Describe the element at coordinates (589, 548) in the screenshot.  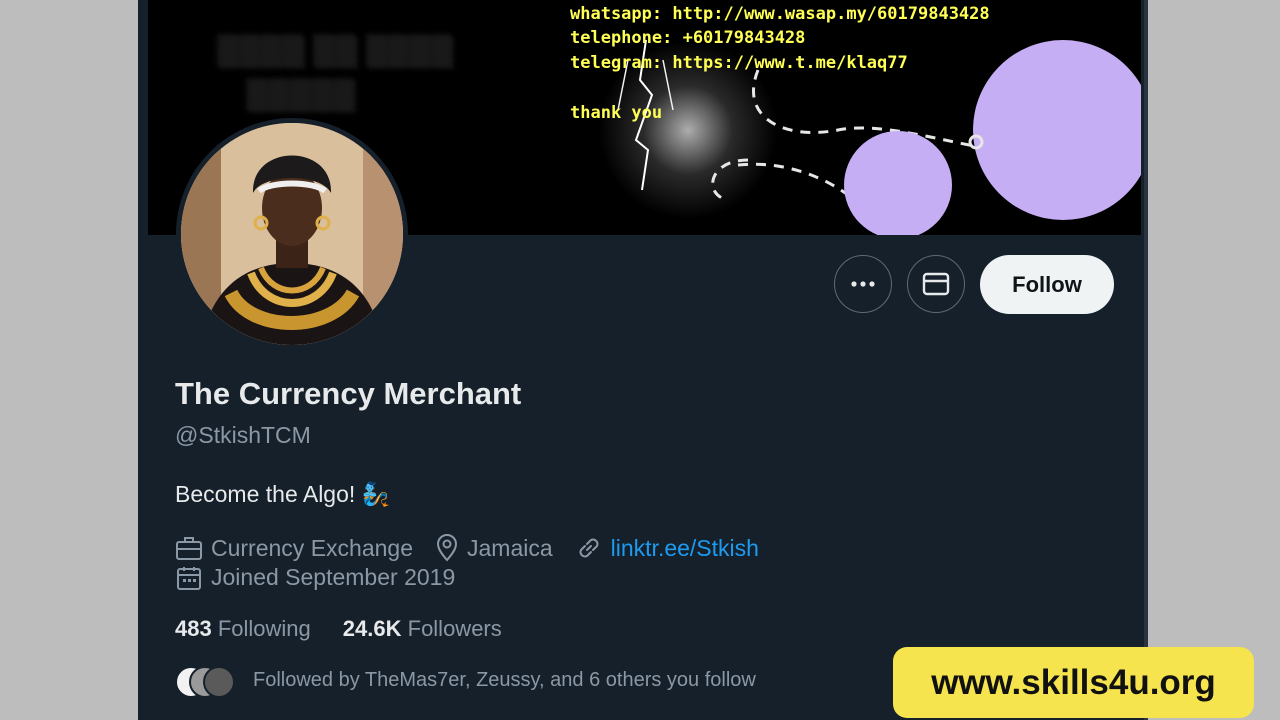
I see `link-icon` at that location.